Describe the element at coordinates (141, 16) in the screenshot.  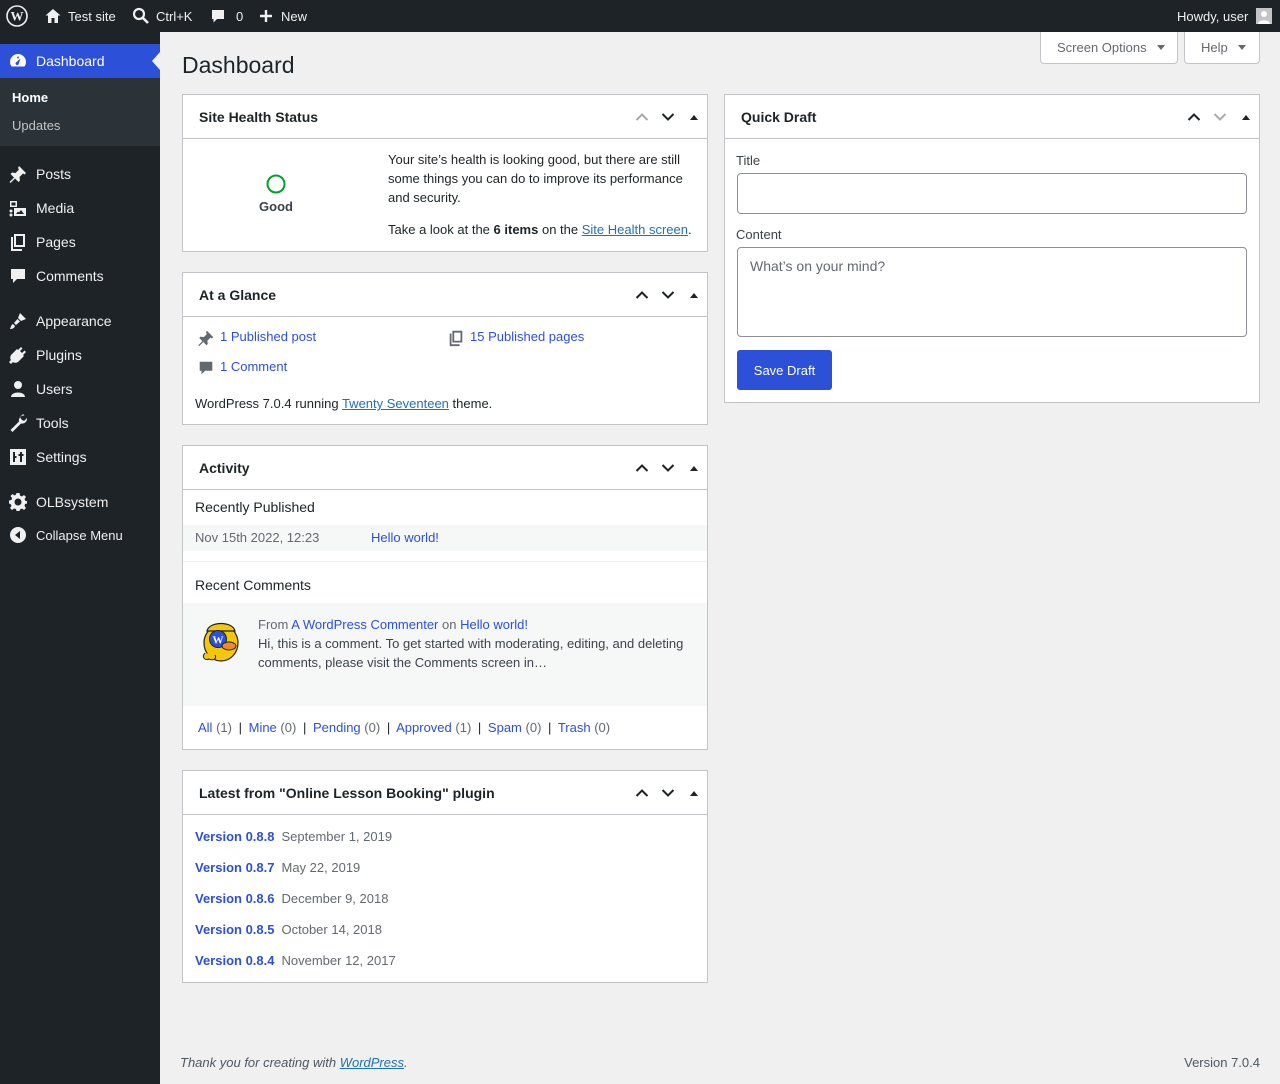
I see `search-icon` at that location.